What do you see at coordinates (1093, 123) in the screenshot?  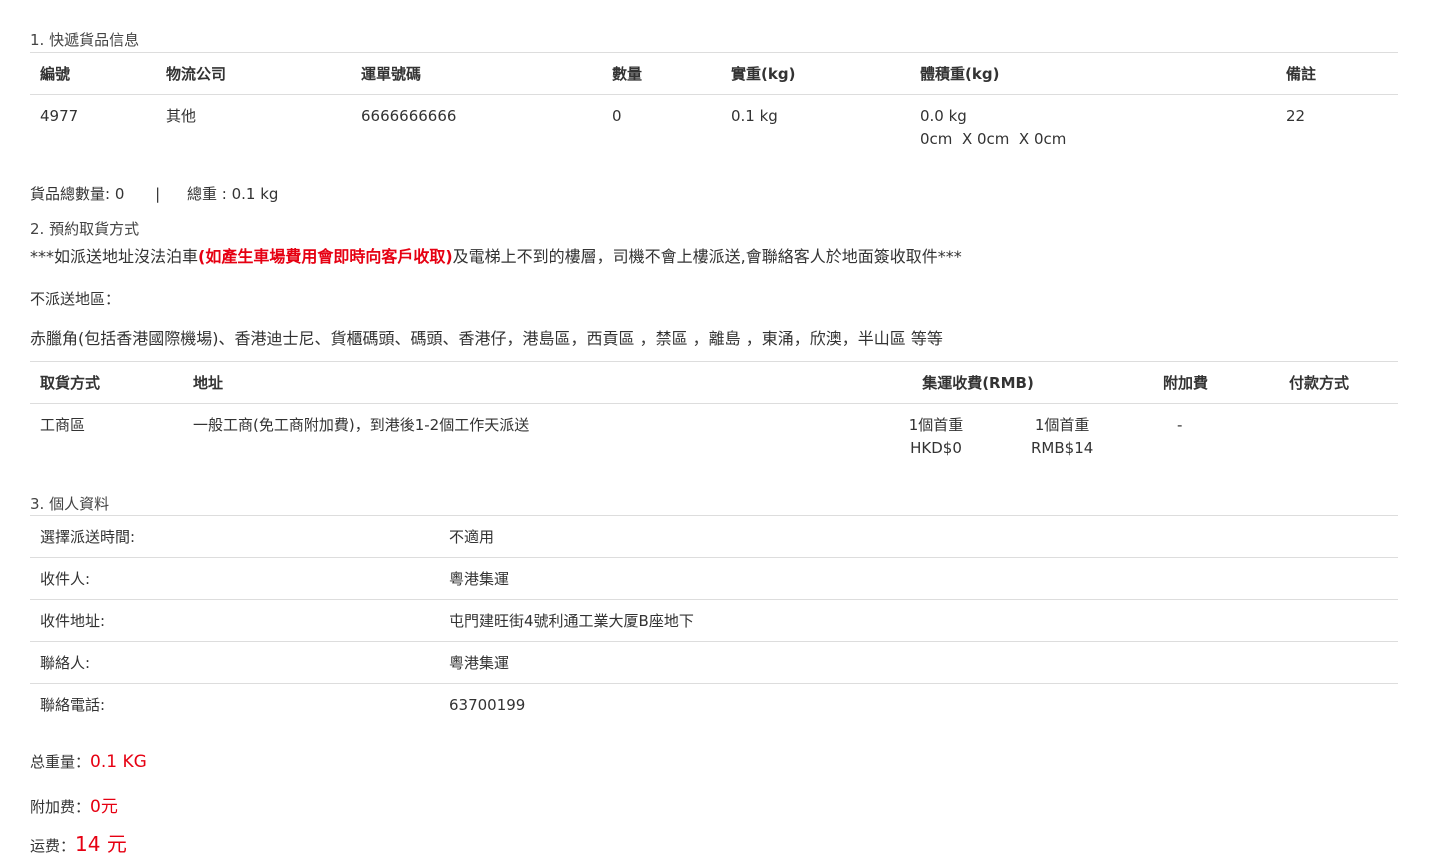 I see `cell-vol-weight: 0.0 kg 0cm X 0cm X 0cm` at bounding box center [1093, 123].